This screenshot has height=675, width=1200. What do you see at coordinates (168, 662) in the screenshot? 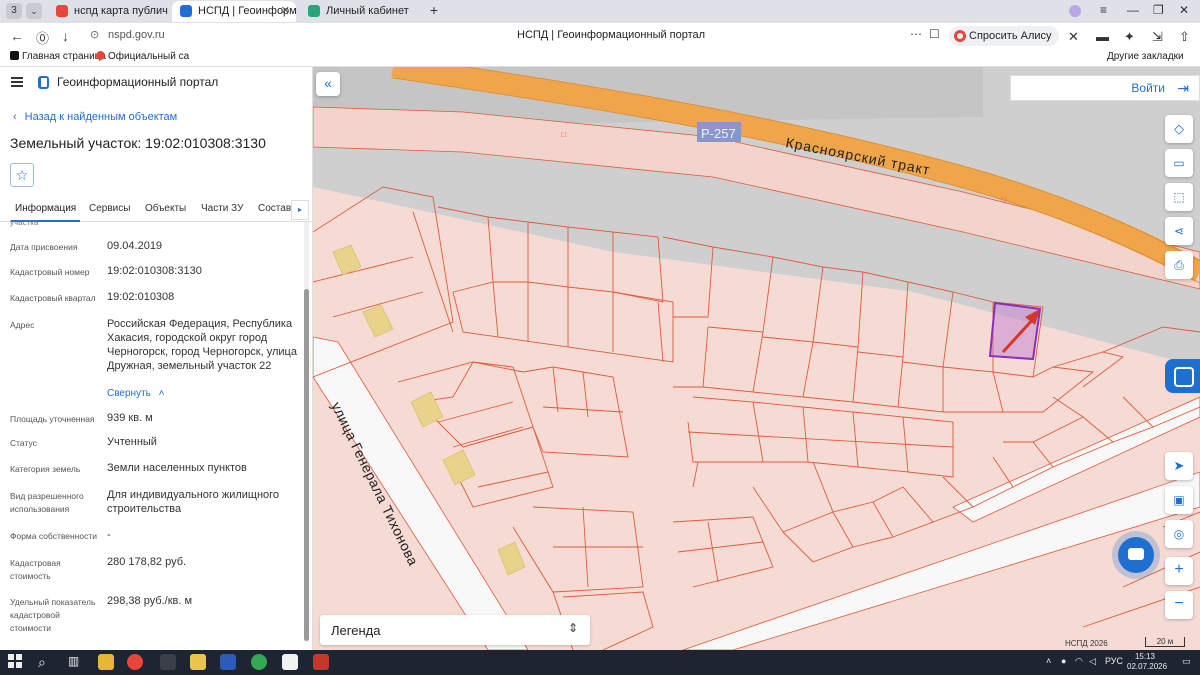
I see `app-icon` at bounding box center [168, 662].